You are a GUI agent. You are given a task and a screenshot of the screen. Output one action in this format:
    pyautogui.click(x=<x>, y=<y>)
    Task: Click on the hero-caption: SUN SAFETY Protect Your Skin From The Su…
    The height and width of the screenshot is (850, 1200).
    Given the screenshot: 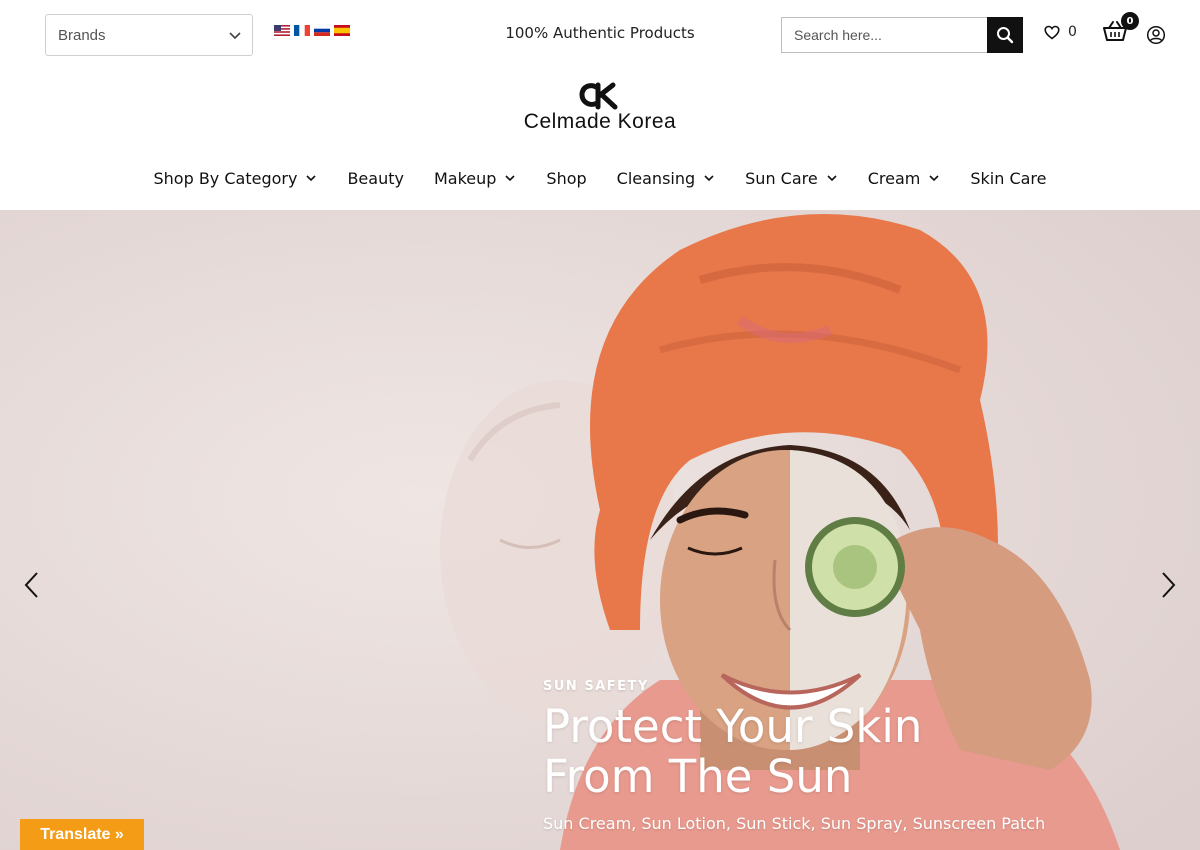 What is the action you would take?
    pyautogui.click(x=853, y=756)
    